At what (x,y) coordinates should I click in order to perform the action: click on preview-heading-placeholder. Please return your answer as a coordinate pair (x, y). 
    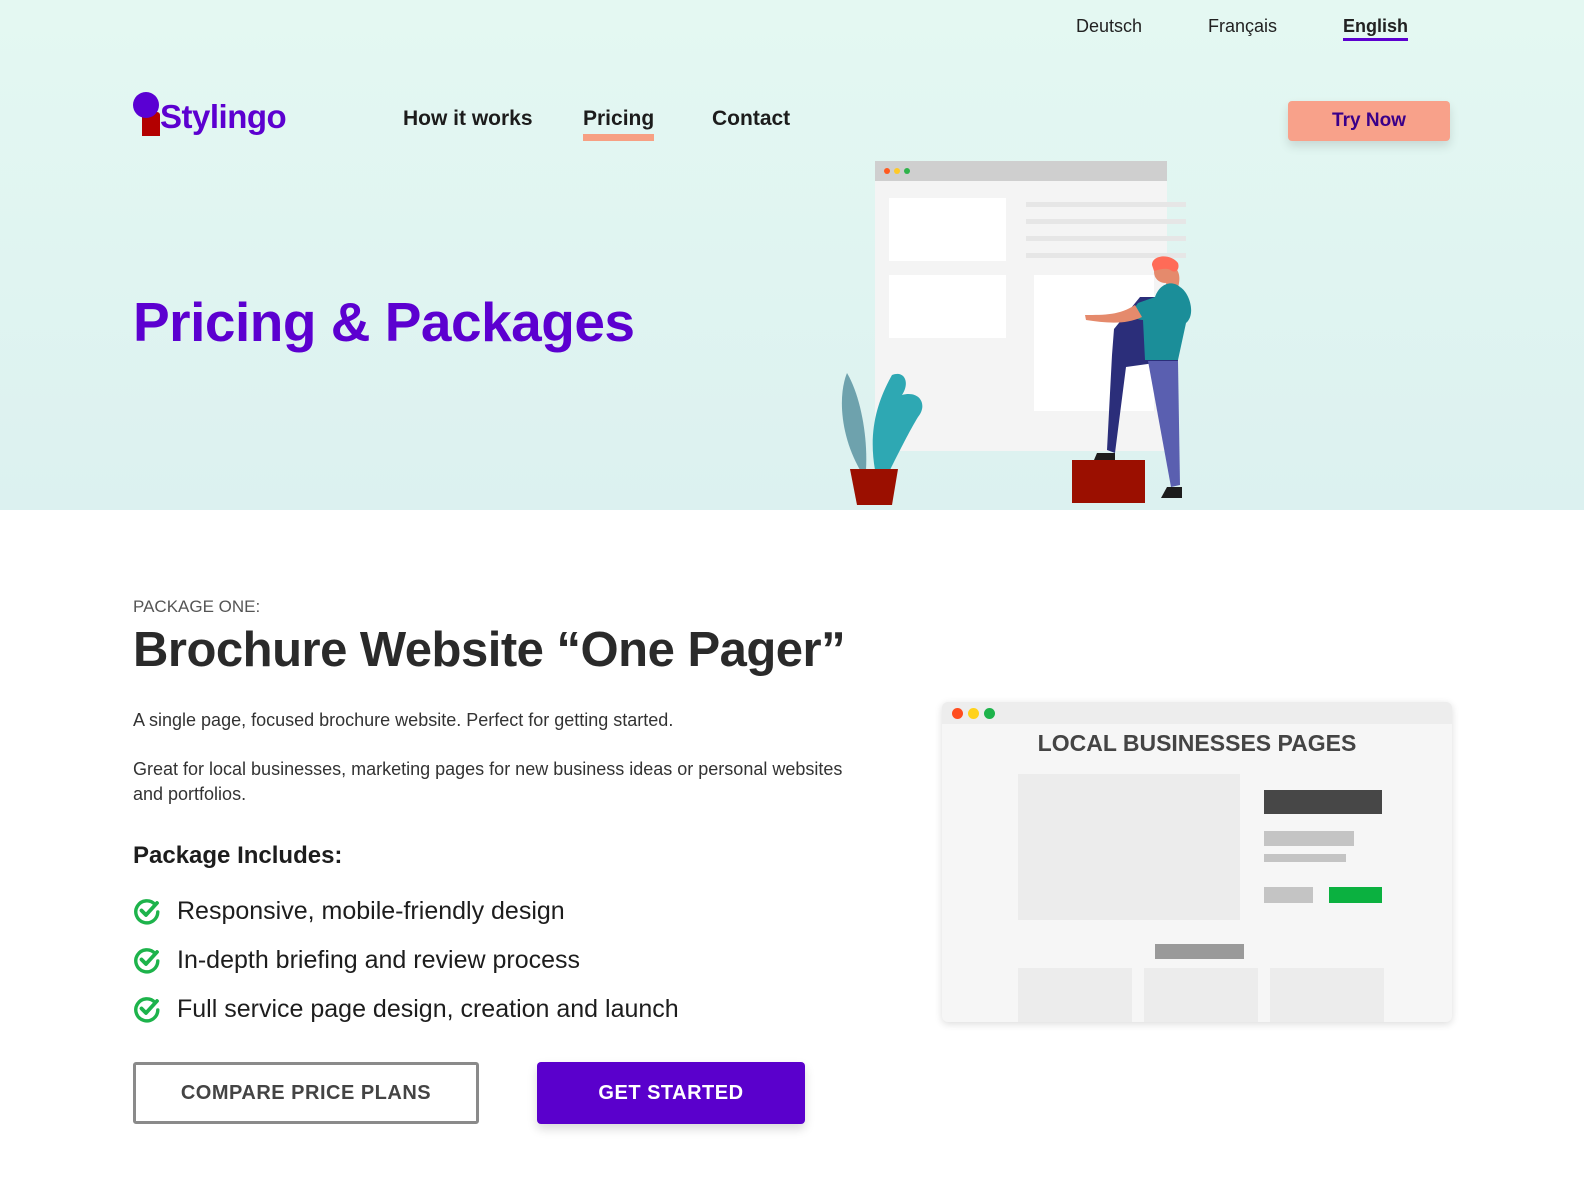
    Looking at the image, I should click on (1323, 802).